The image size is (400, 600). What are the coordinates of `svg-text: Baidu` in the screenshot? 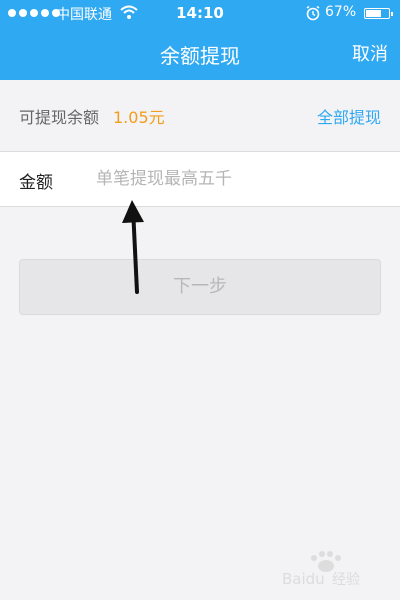 It's located at (303, 579).